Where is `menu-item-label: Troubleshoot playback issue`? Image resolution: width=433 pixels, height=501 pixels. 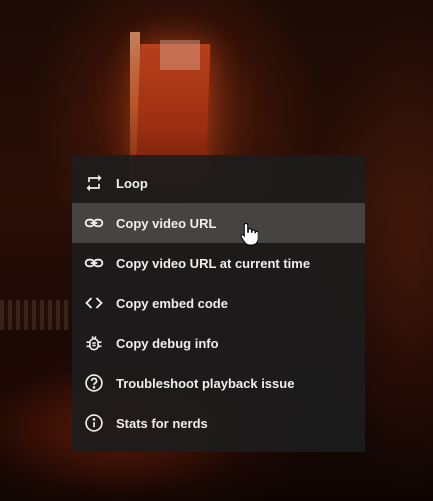
menu-item-label: Troubleshoot playback issue is located at coordinates (205, 383).